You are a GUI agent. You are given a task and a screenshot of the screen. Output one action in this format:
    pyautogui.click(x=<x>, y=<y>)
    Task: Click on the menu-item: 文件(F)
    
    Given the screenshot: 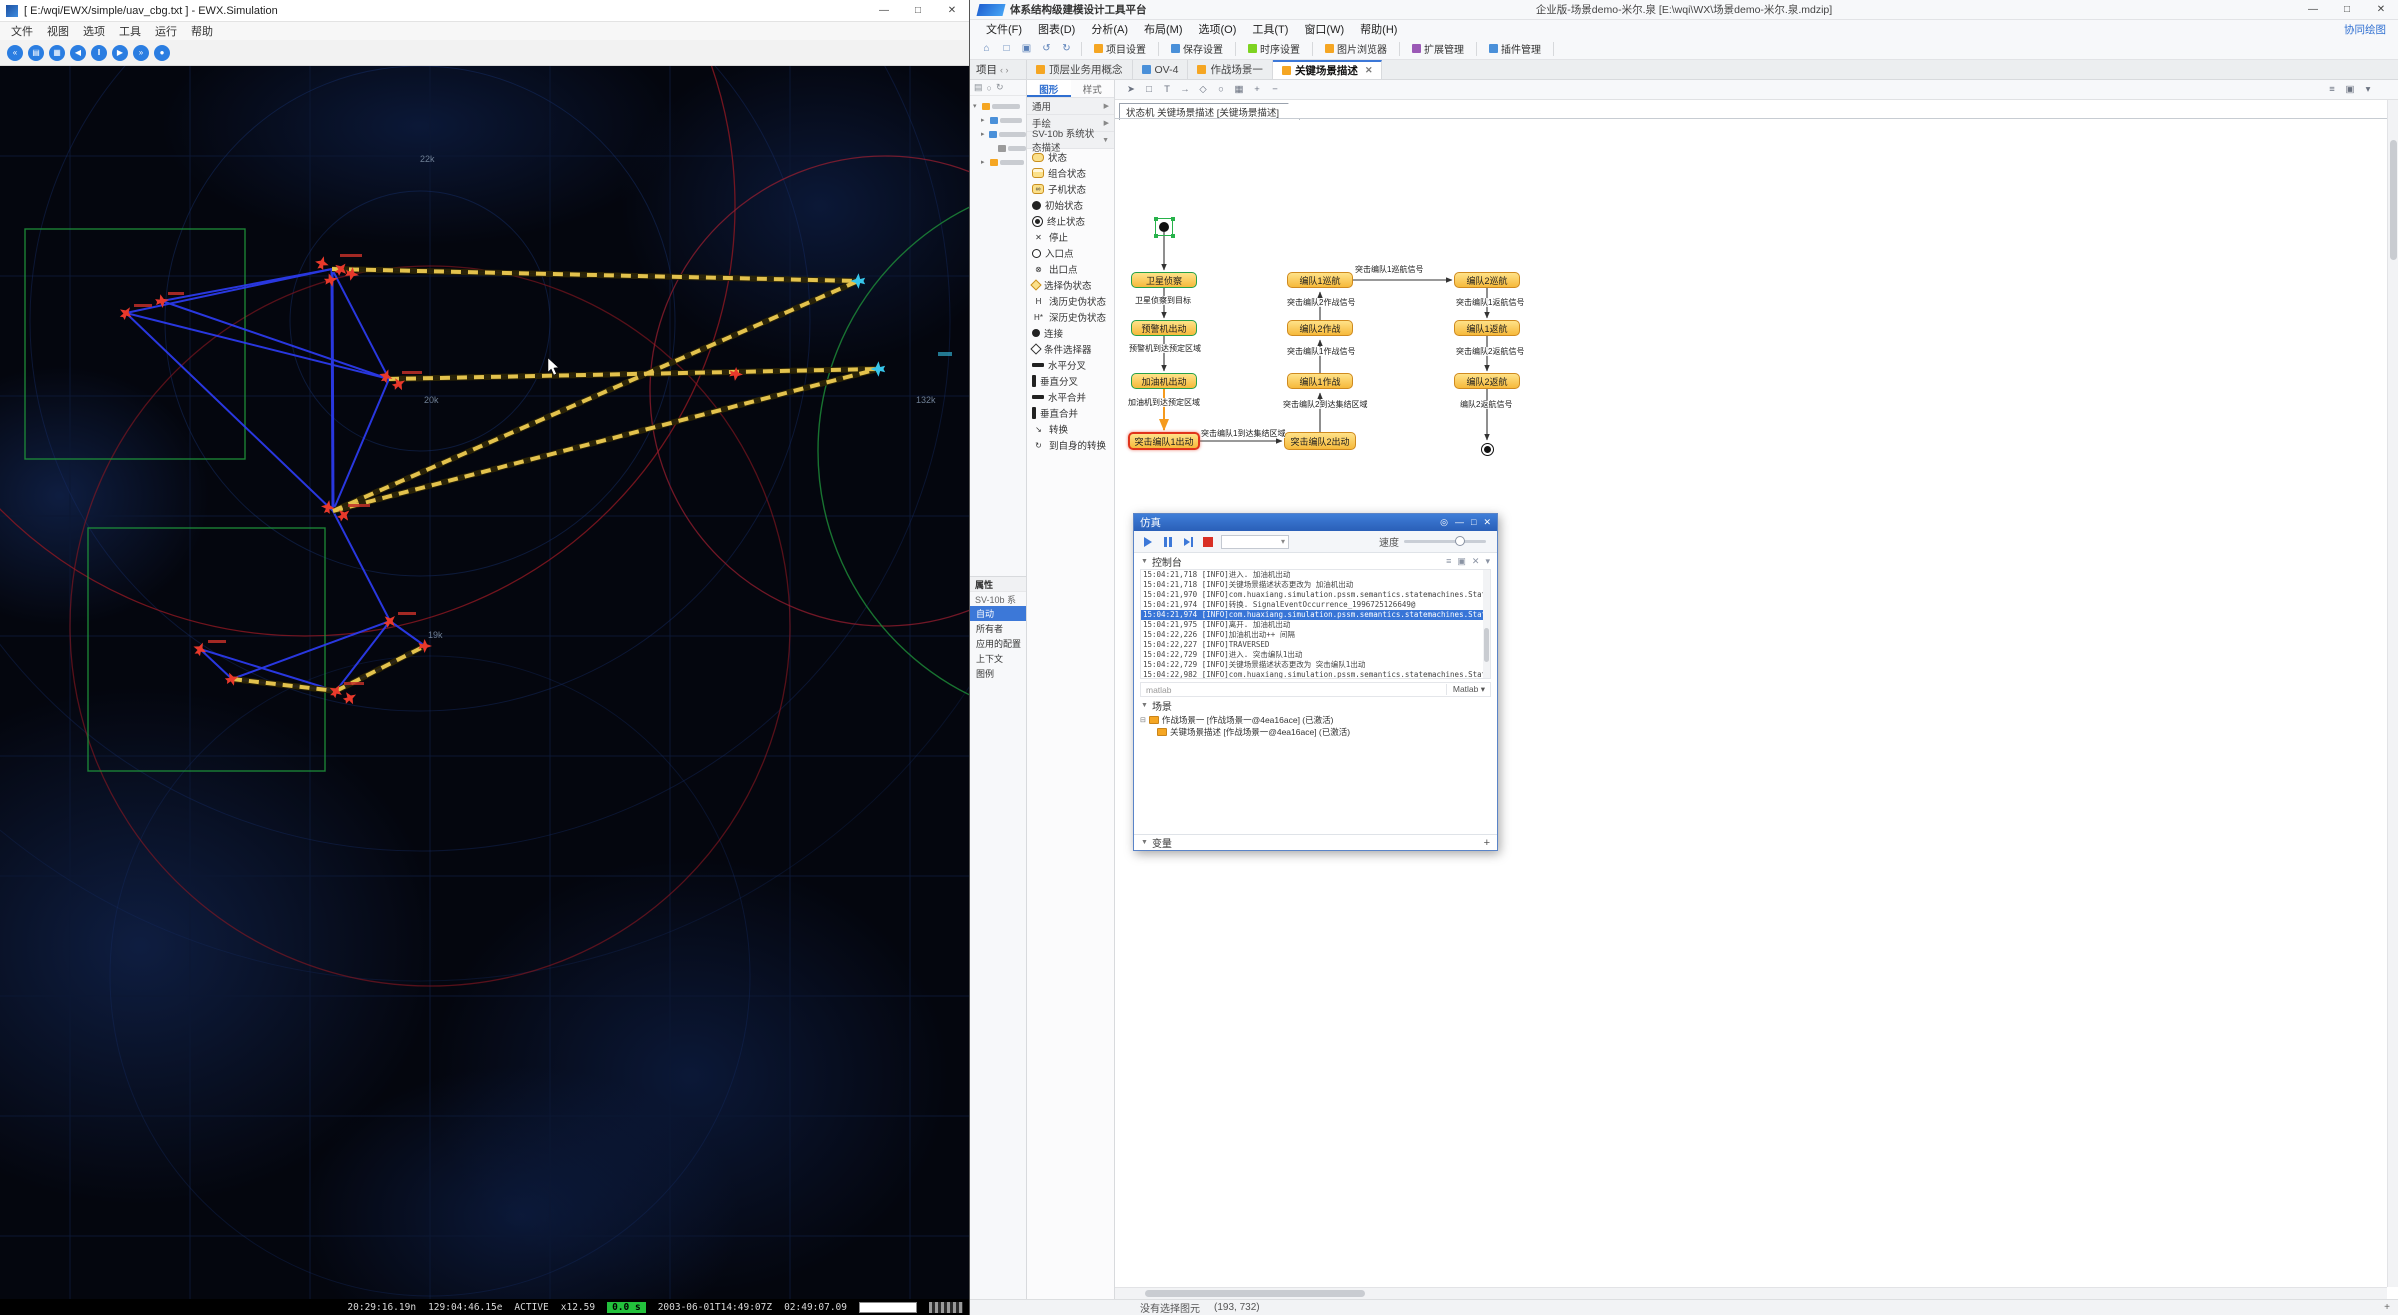 What is the action you would take?
    pyautogui.click(x=1004, y=29)
    